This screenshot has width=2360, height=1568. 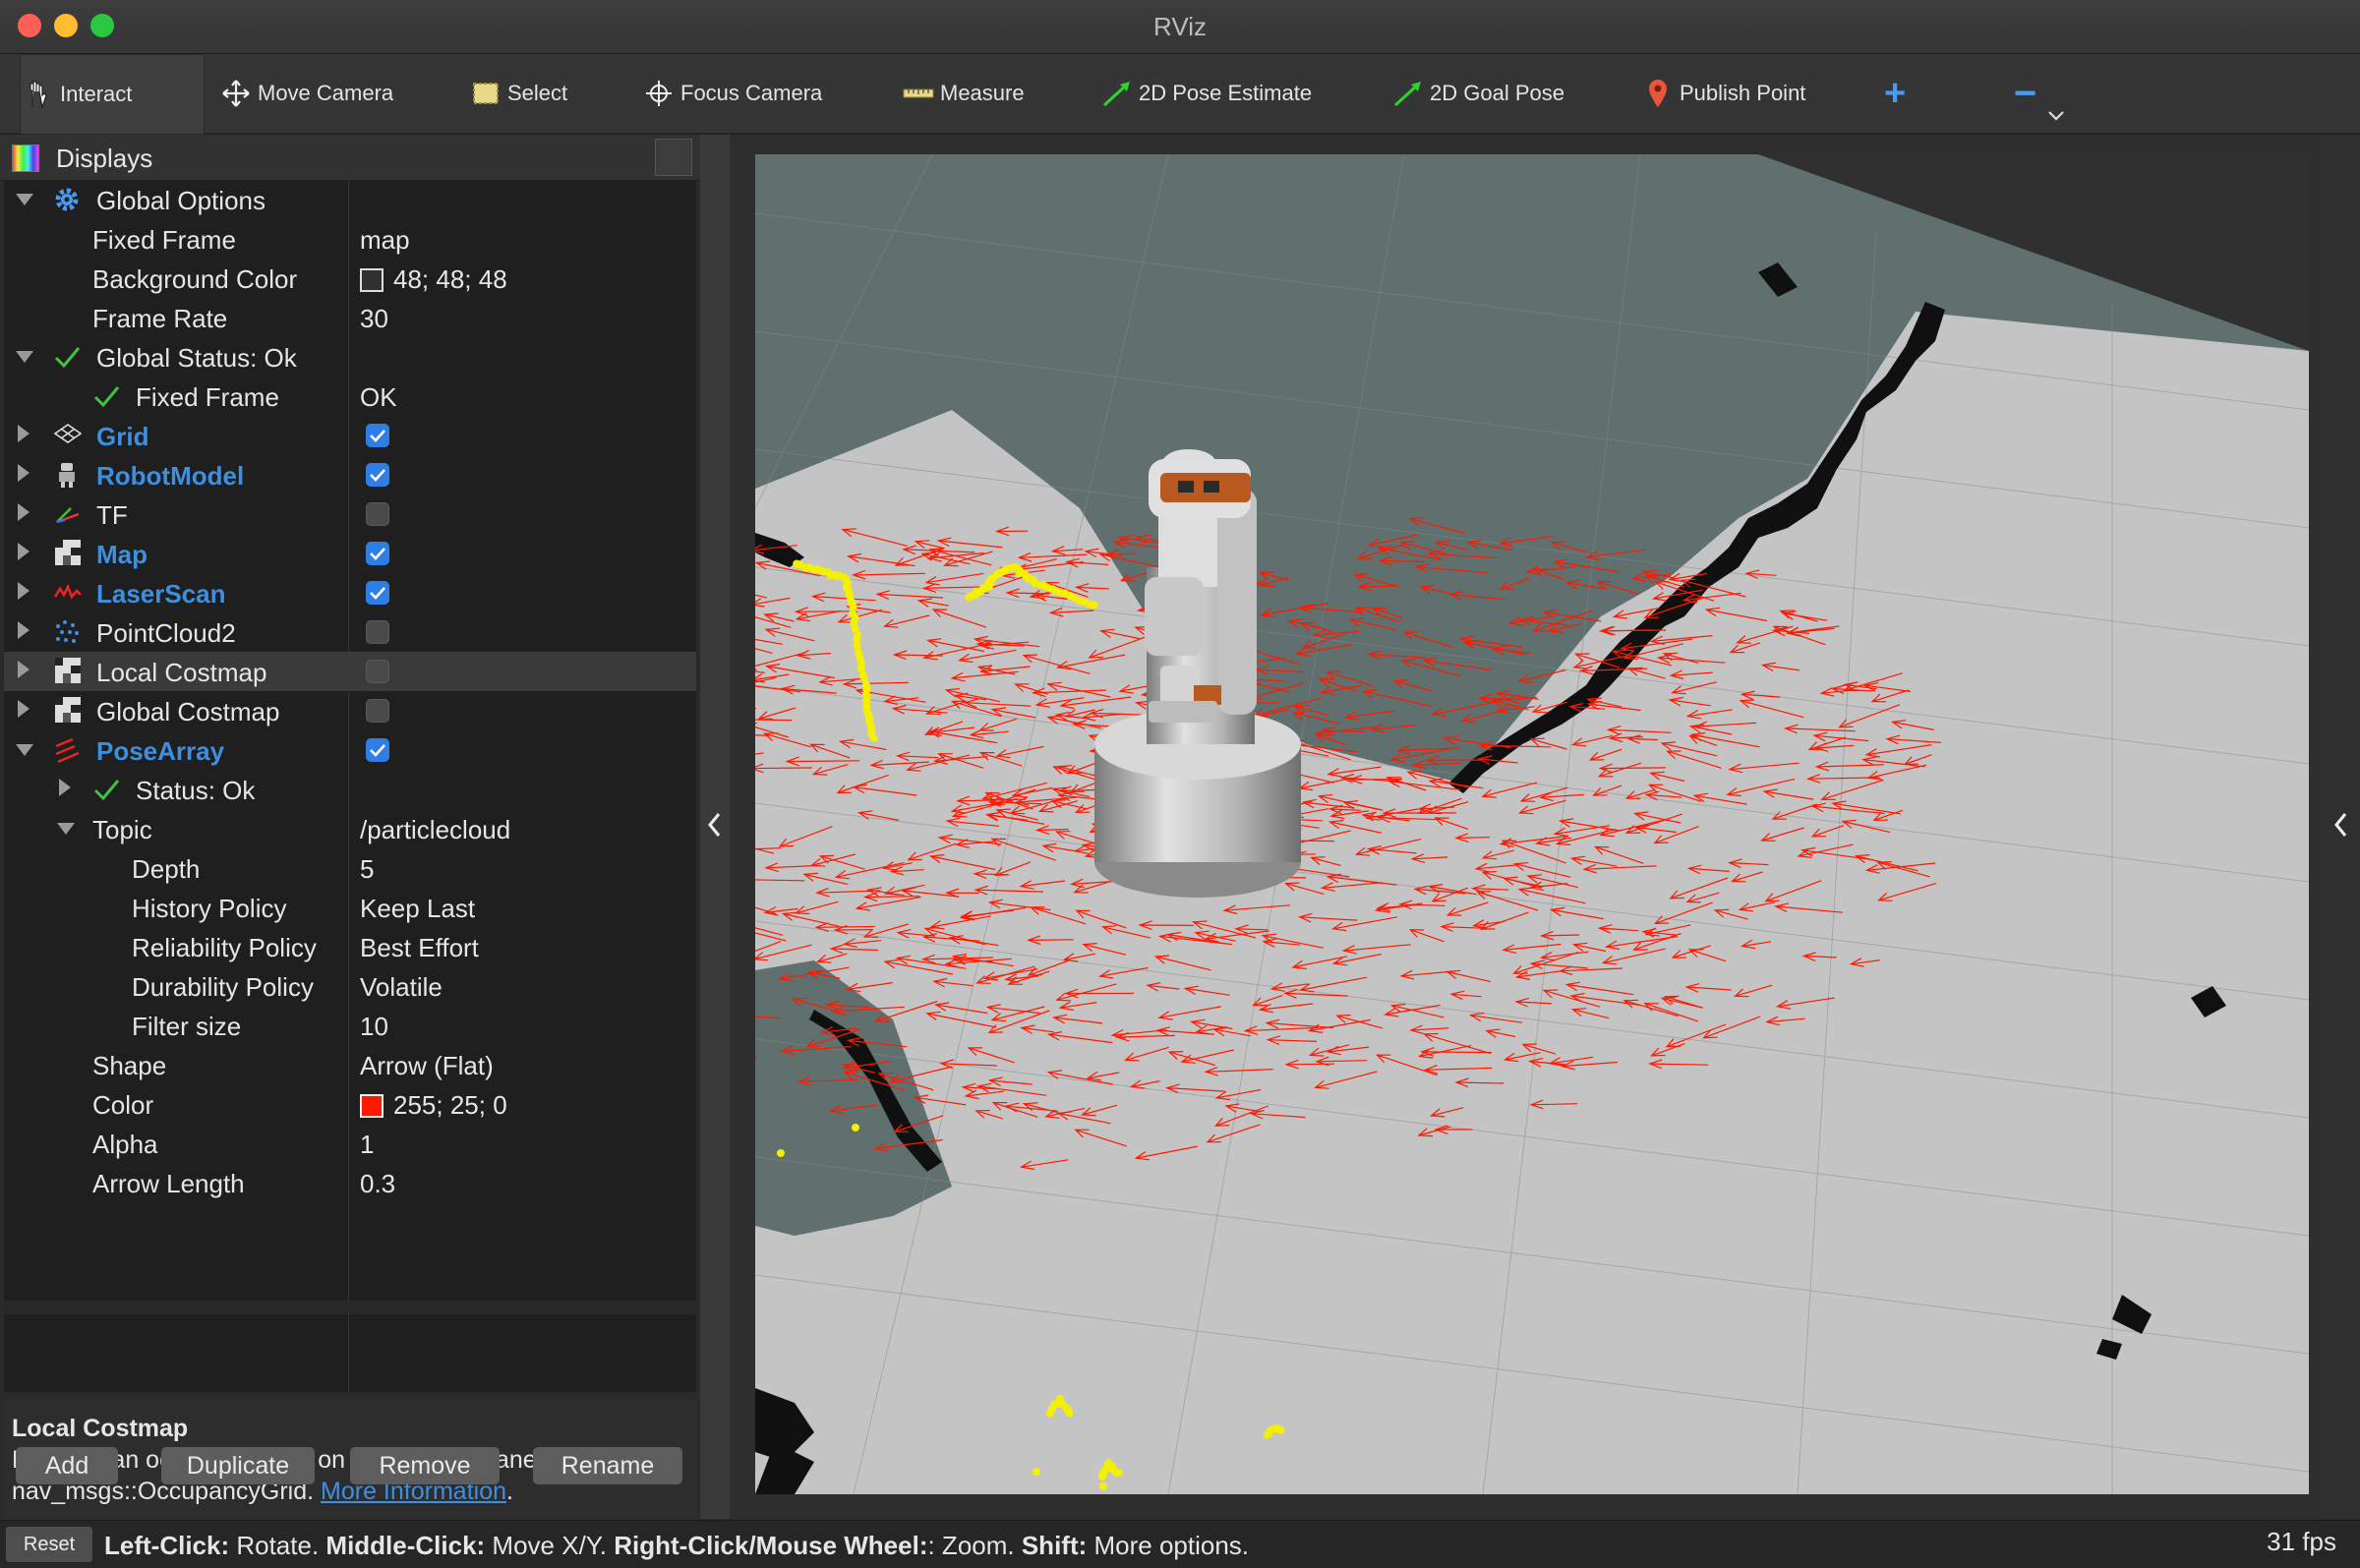 What do you see at coordinates (433, 1105) in the screenshot?
I see `color-value: 255; 25; 0` at bounding box center [433, 1105].